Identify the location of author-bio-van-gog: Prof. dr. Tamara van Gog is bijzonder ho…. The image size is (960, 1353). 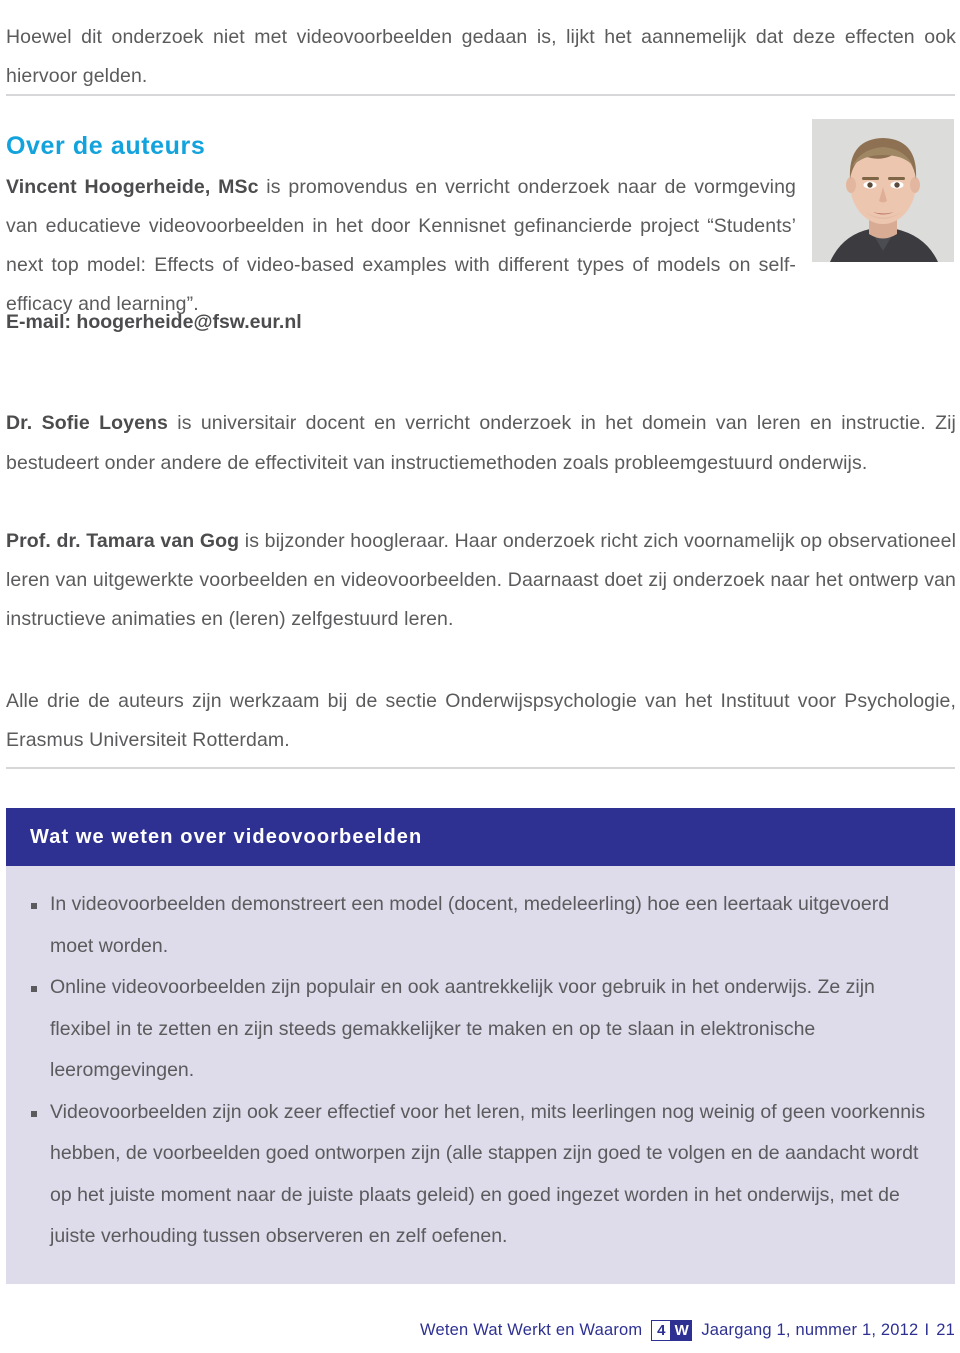
(481, 580).